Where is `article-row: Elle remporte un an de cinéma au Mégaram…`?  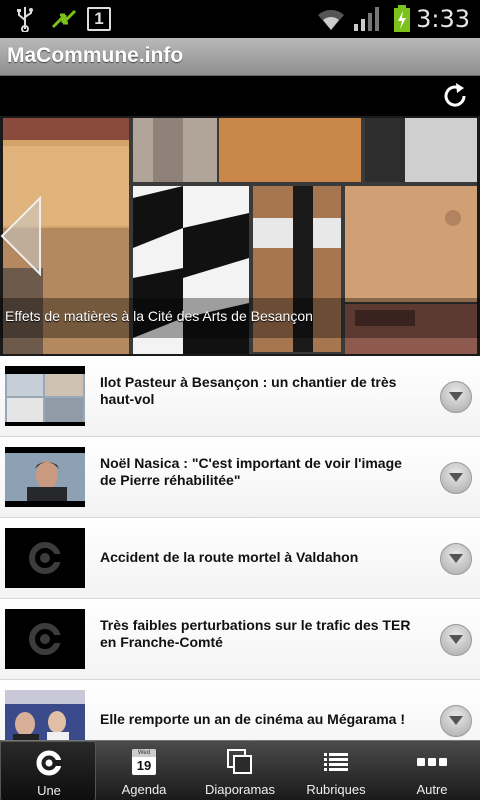
article-row: Elle remporte un an de cinéma au Mégaram… is located at coordinates (240, 710).